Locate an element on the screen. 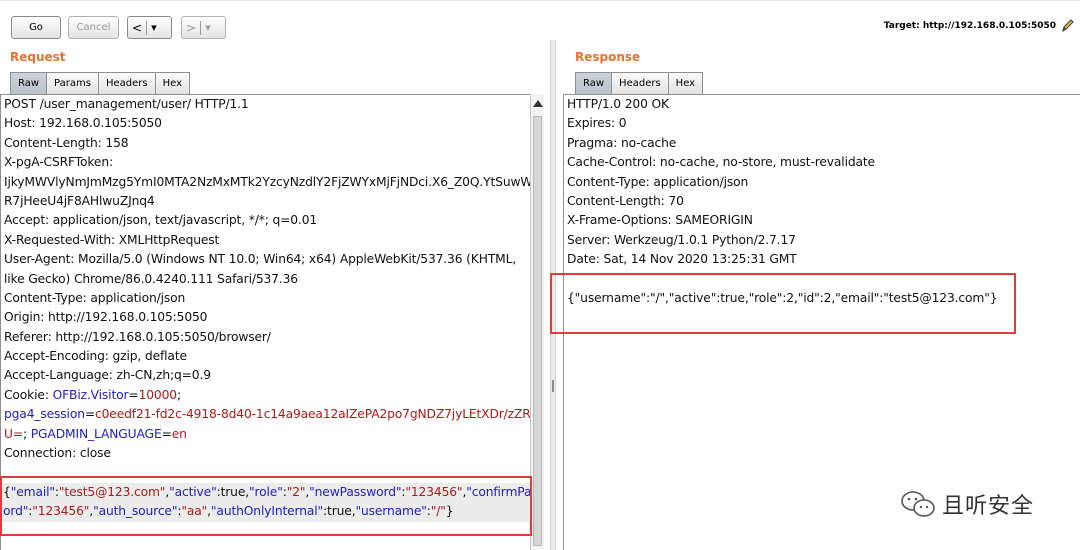  json-key: "email" is located at coordinates (32, 491).